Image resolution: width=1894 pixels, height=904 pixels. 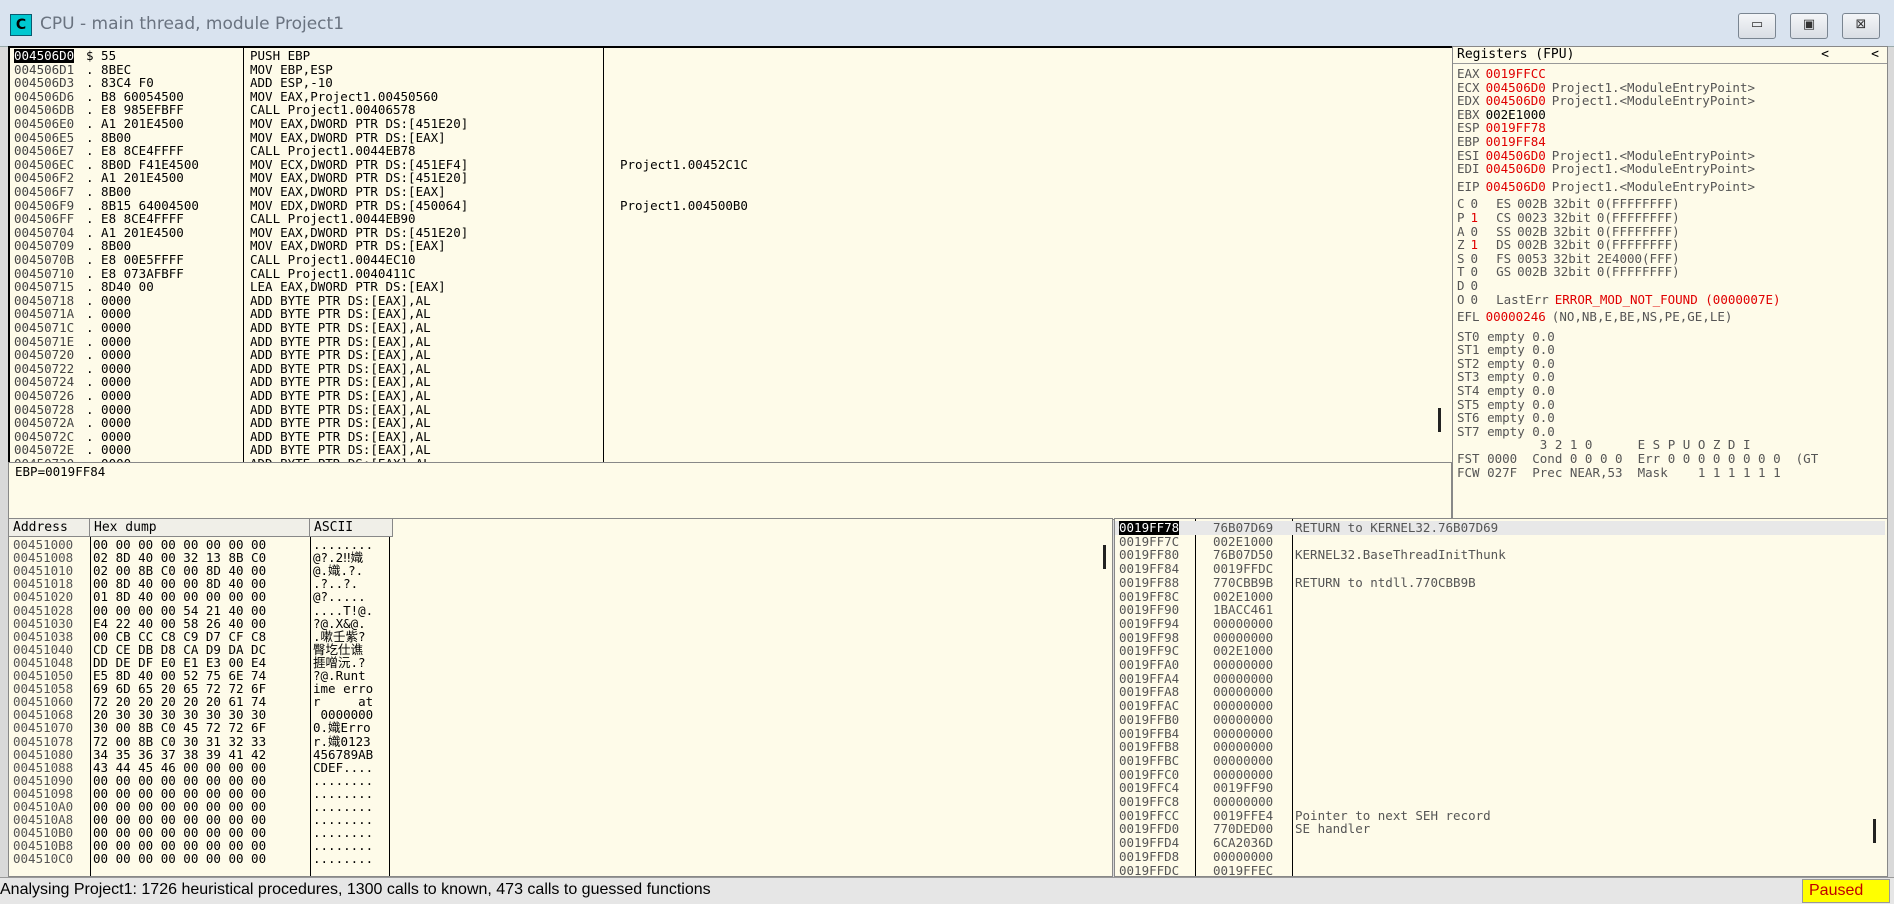 I want to click on disasm-instruction: MOV EAX,DWORD PTR DS:[451E20], so click(x=359, y=123).